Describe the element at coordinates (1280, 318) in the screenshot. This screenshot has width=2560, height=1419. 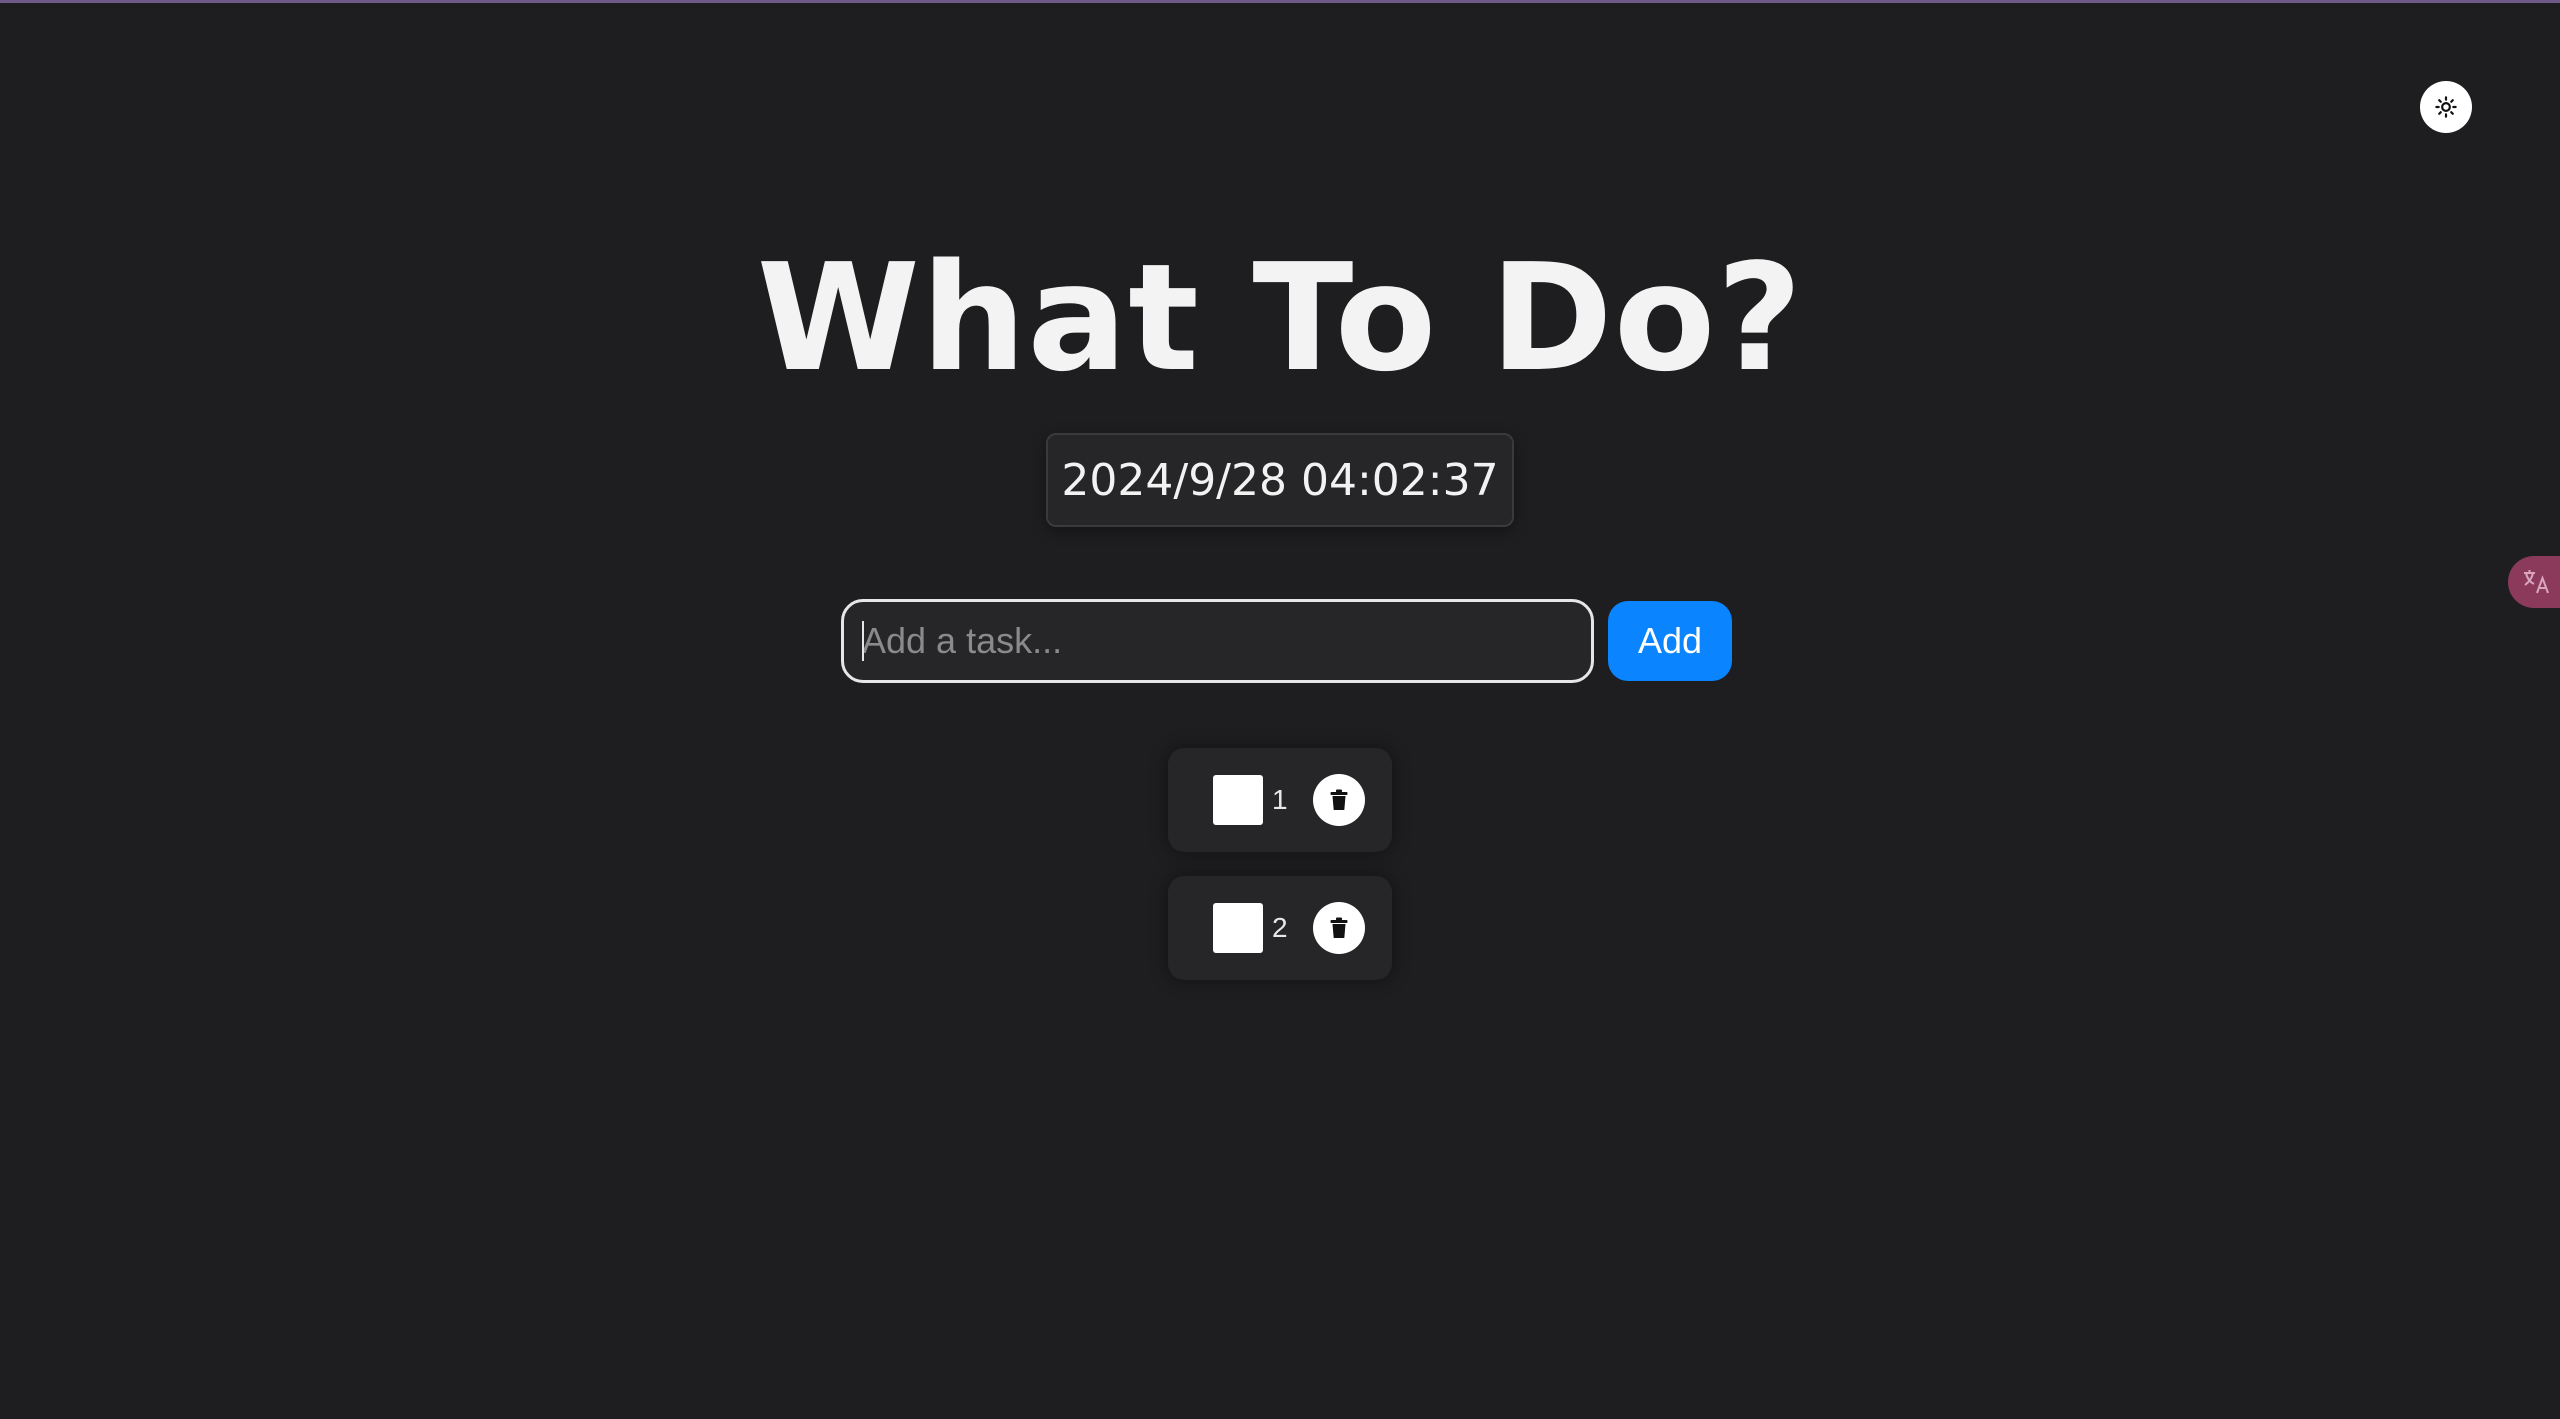
I see `page-title: What To Do?` at that location.